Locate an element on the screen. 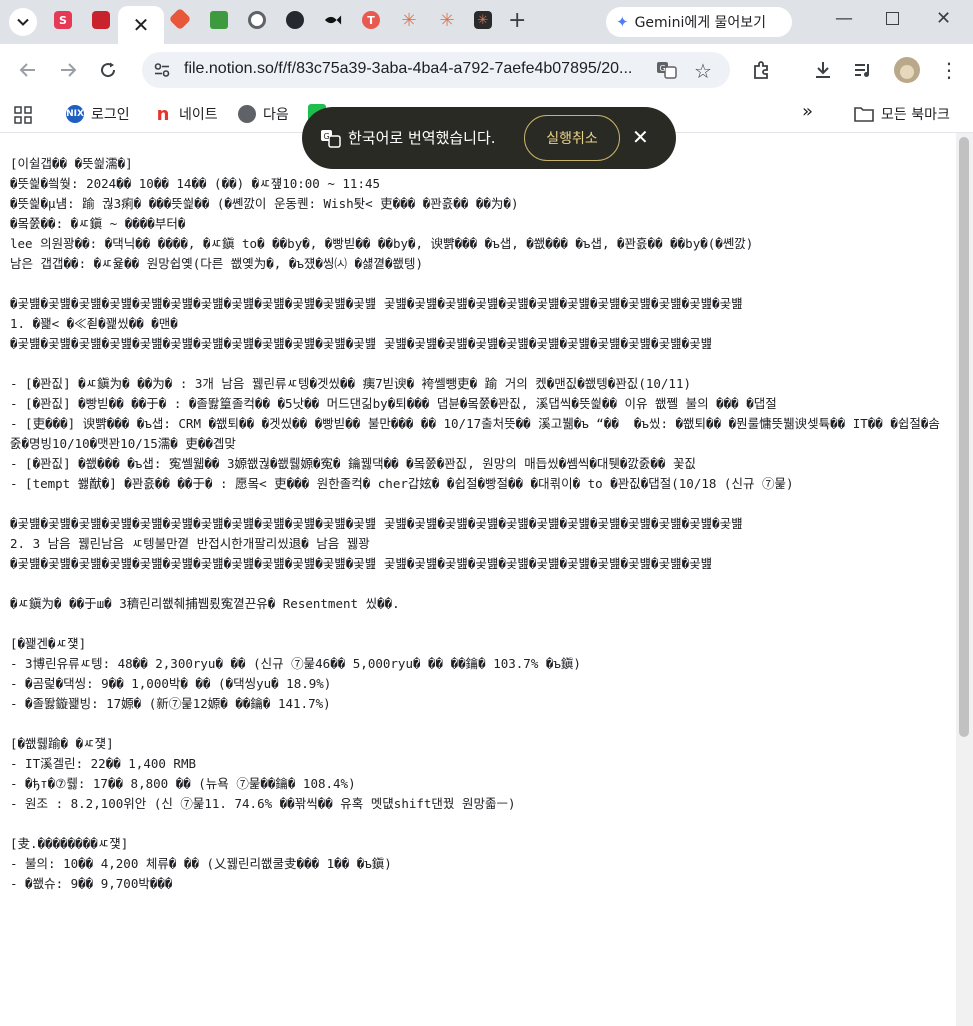 The height and width of the screenshot is (1026, 973). s-app-icon: S is located at coordinates (63, 20).